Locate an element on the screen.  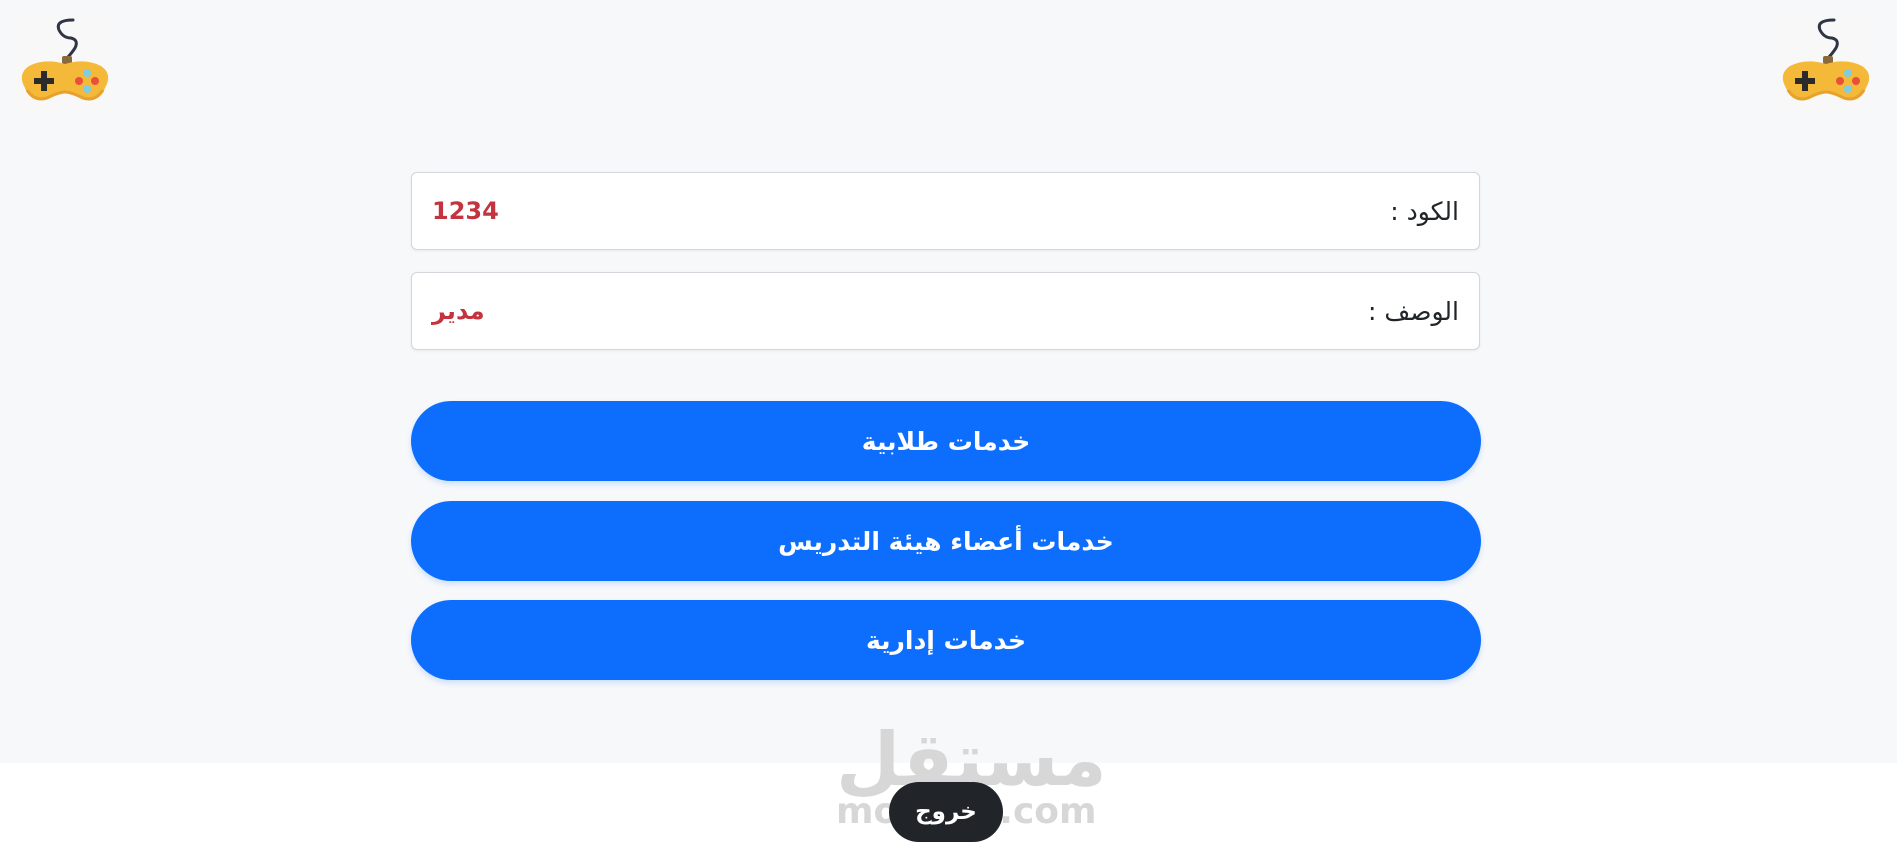
code-label: الكود : is located at coordinates (1424, 211).